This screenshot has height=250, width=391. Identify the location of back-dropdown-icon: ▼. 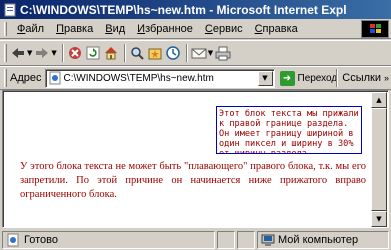
(29, 53).